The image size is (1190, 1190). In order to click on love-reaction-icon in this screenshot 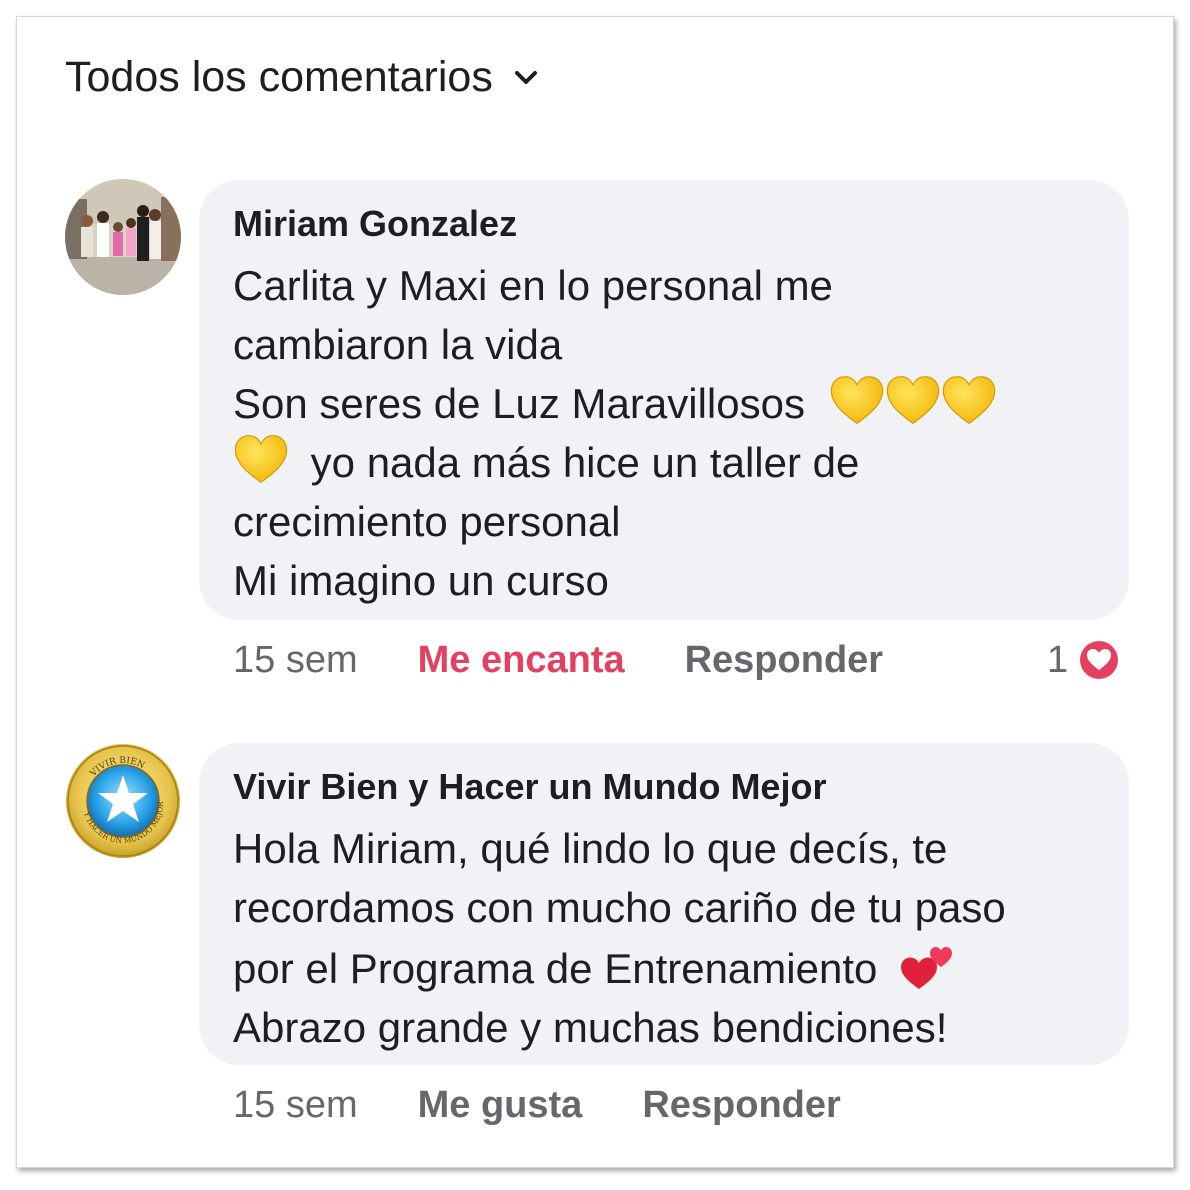, I will do `click(1099, 660)`.